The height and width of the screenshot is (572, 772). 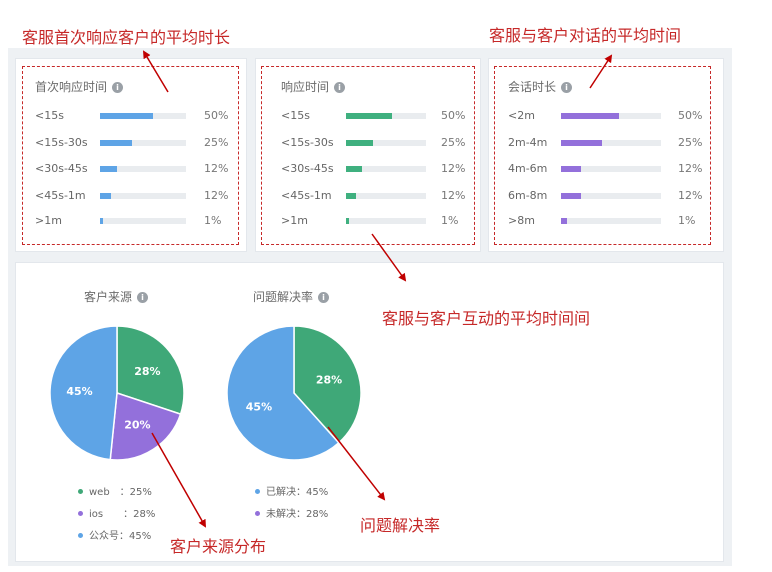 I want to click on arrow-first-response, so click(x=155, y=71).